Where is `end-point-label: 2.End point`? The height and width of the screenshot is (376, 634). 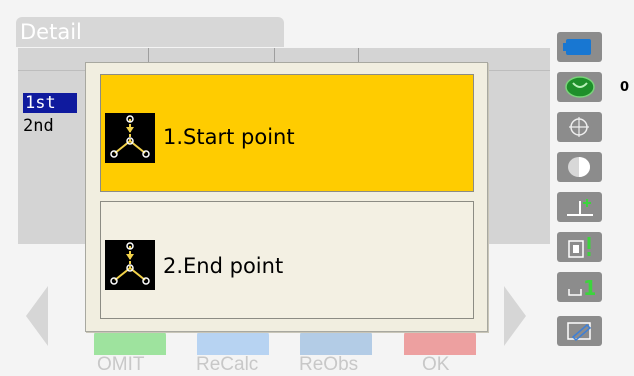 end-point-label: 2.End point is located at coordinates (223, 266).